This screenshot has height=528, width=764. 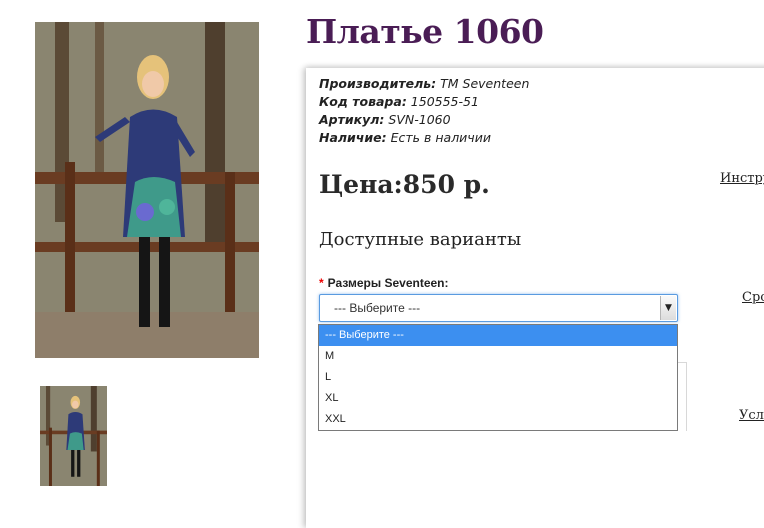 What do you see at coordinates (321, 283) in the screenshot?
I see `required-mark: *` at bounding box center [321, 283].